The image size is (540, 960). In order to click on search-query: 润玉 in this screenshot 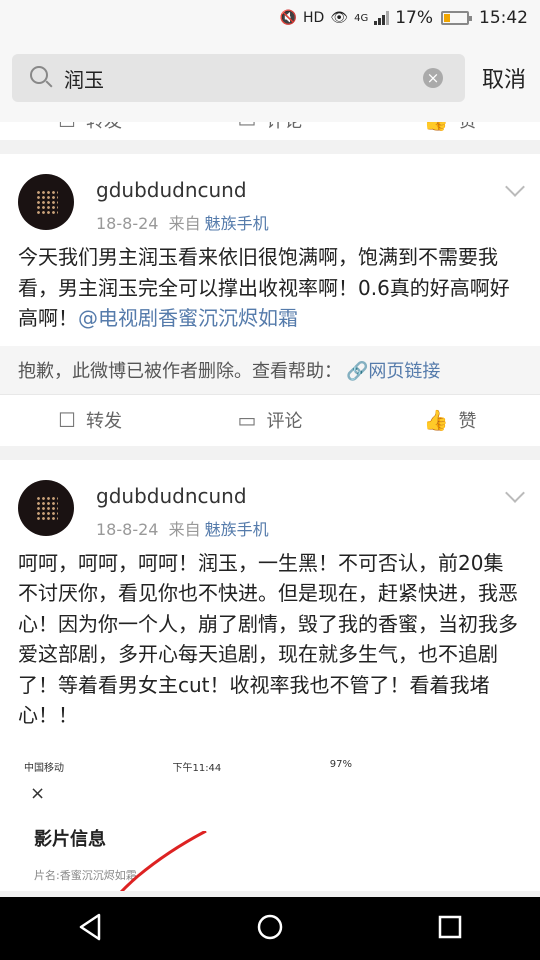, I will do `click(84, 80)`.